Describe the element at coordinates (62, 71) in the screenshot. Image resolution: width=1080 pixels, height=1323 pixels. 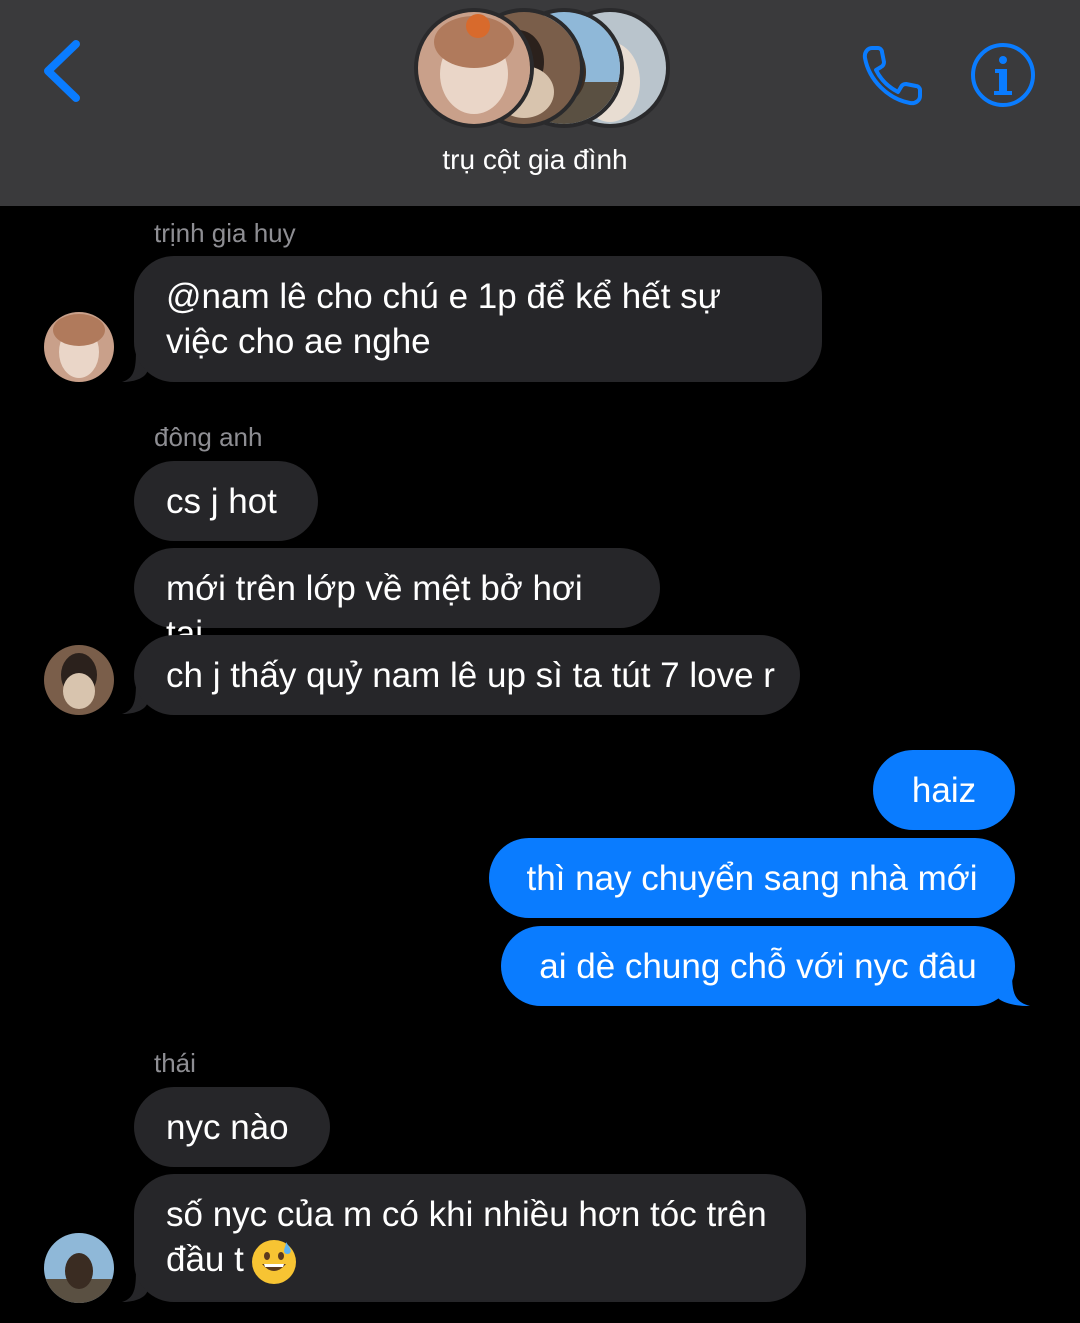
I see `chevron-left-icon` at that location.